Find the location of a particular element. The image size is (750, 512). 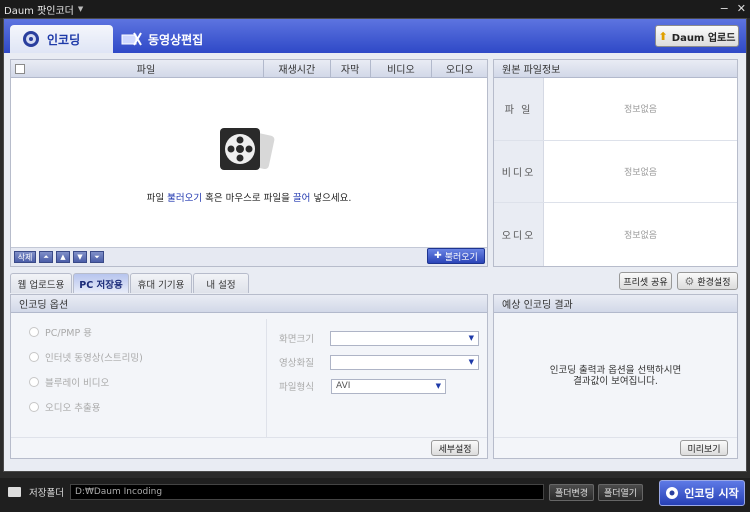

radio-audio-extract: 오디오 추출용 is located at coordinates (138, 406).